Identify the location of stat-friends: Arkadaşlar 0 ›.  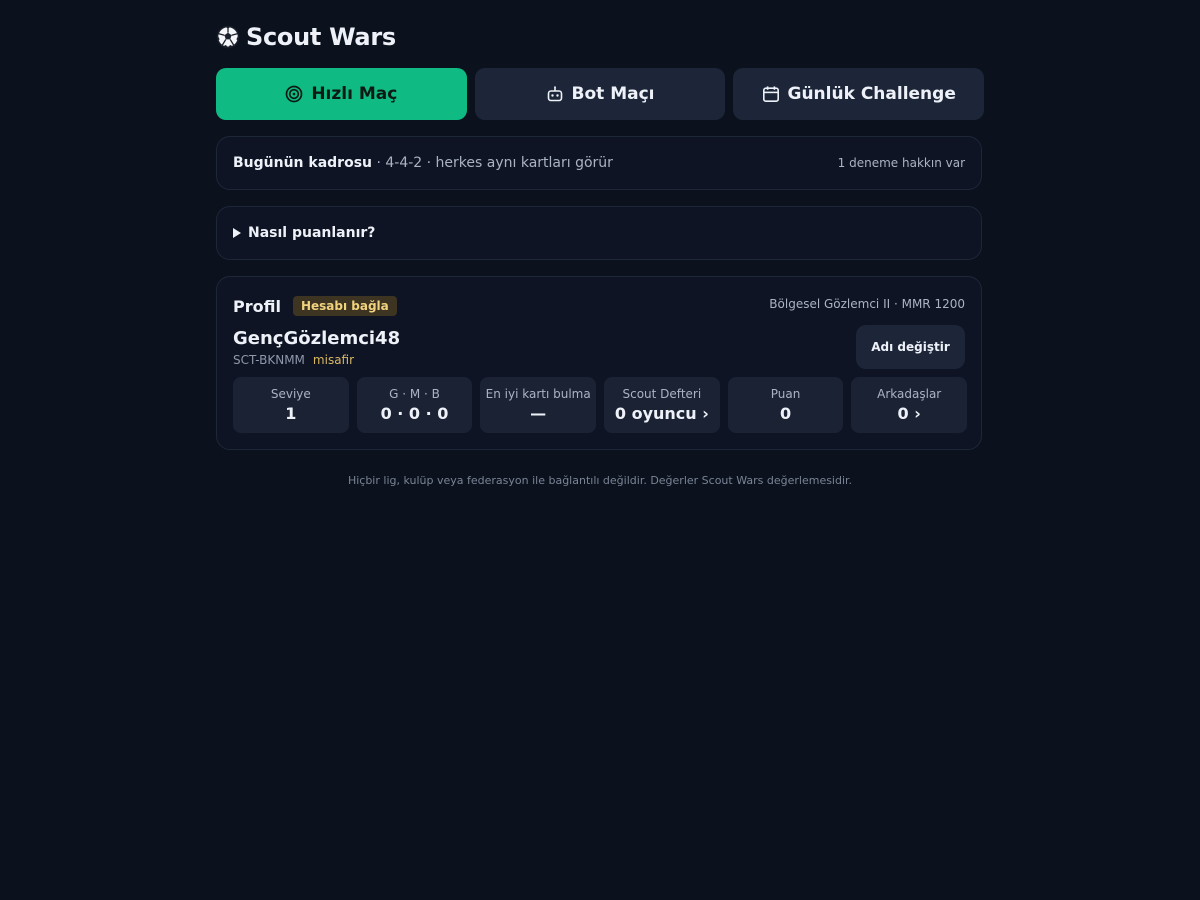
(909, 405).